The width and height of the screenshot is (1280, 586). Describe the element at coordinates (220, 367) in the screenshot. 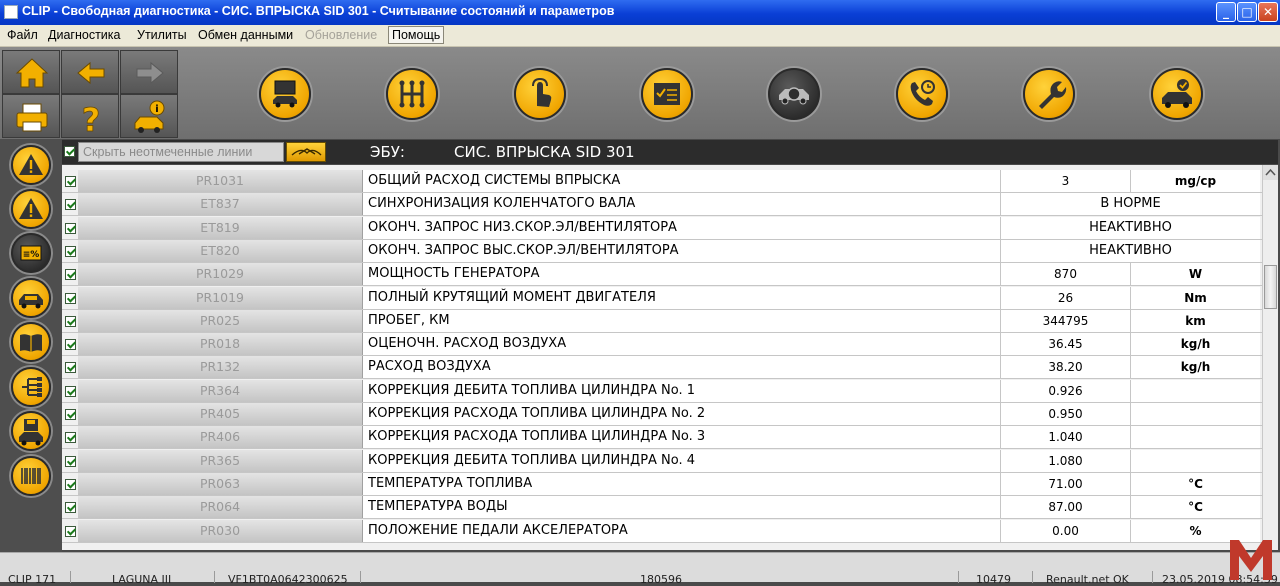

I see `parameter-code: PR132` at that location.